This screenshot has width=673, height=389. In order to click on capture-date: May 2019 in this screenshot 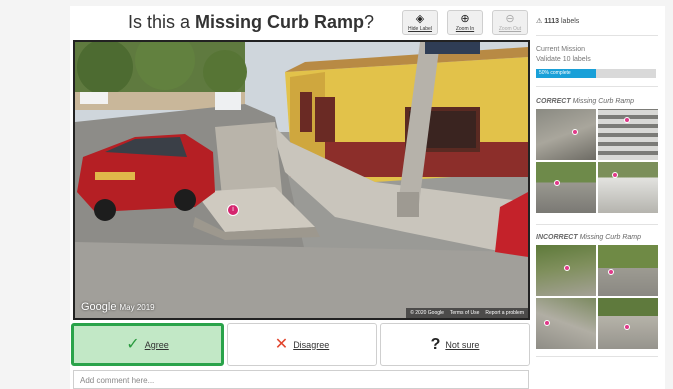, I will do `click(137, 307)`.